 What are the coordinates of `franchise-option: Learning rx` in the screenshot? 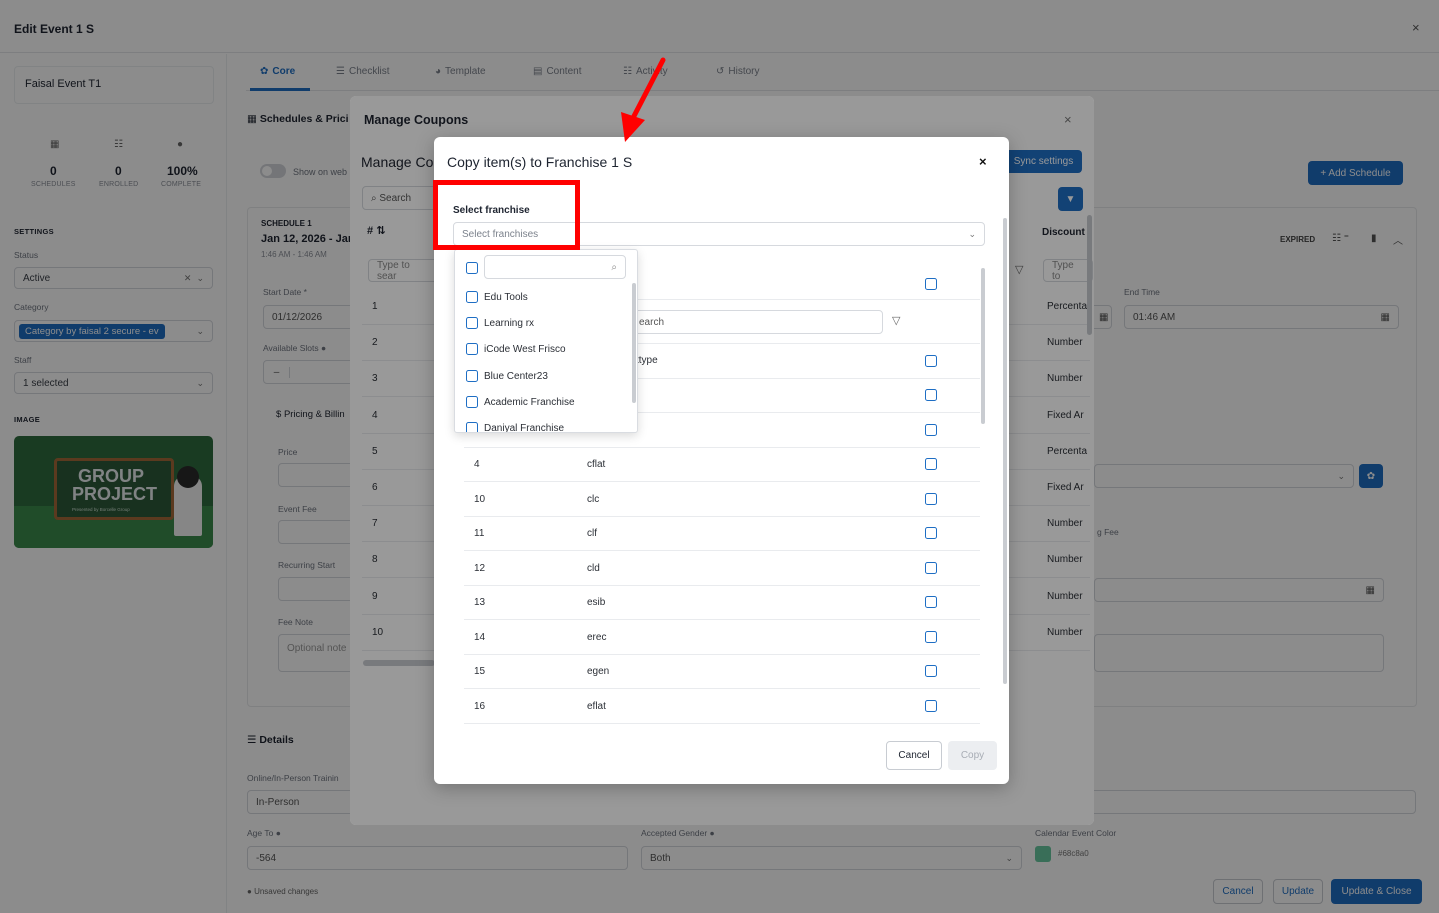 It's located at (500, 323).